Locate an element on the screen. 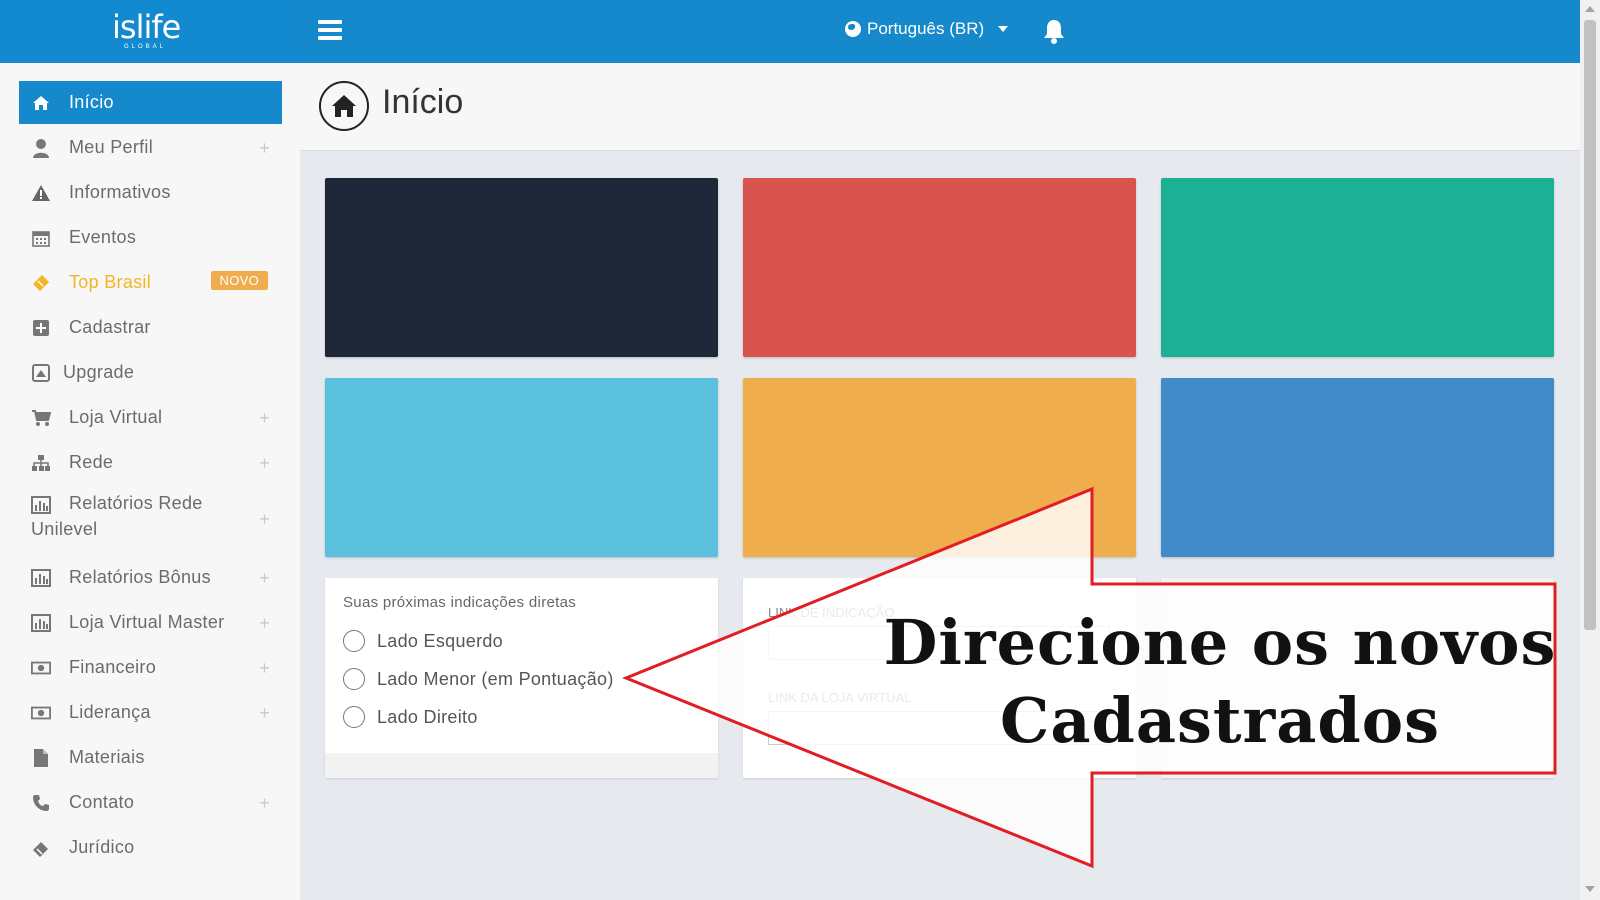 The image size is (1600, 900). annotation-line-1: Direcione os novos is located at coordinates (1220, 642).